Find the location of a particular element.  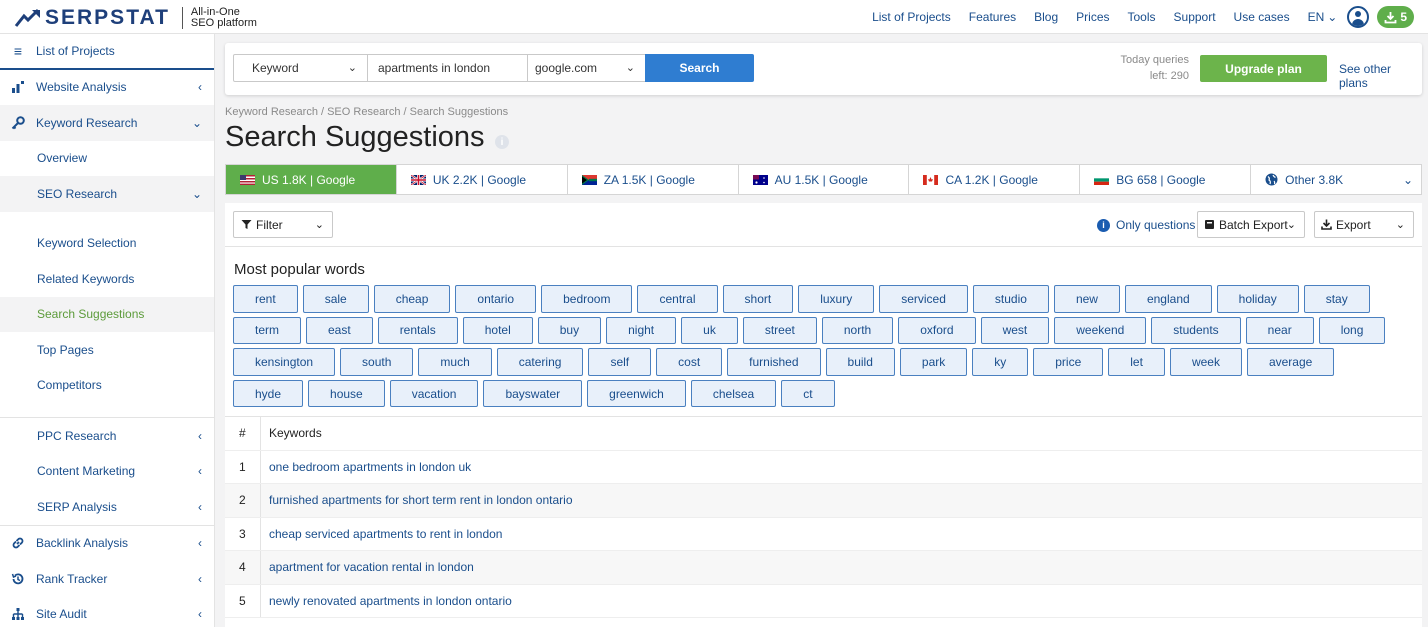

sidebar-item-website-analysis: Website Analysis ‹ is located at coordinates (107, 88).